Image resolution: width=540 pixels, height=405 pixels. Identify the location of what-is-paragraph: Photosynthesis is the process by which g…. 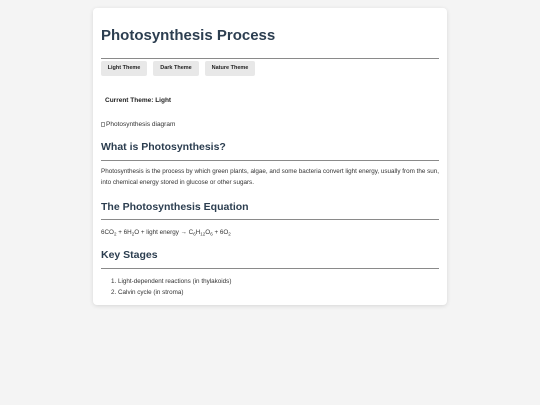
(270, 177).